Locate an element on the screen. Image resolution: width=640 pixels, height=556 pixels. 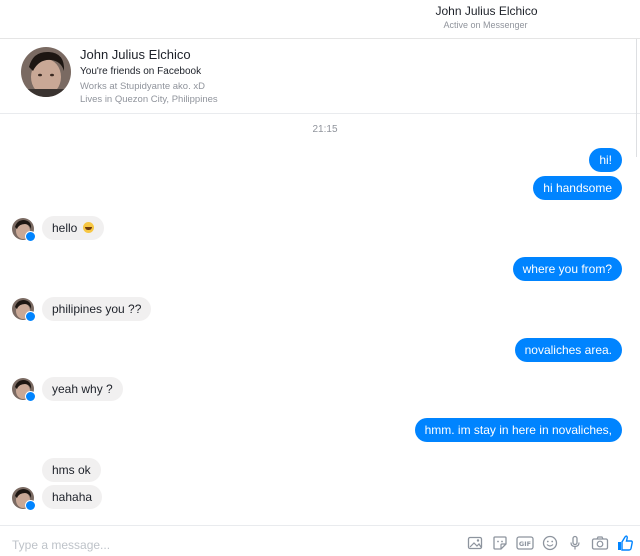
conversation-header: John Julius Elchico Active on Messenger is located at coordinates (320, 19).